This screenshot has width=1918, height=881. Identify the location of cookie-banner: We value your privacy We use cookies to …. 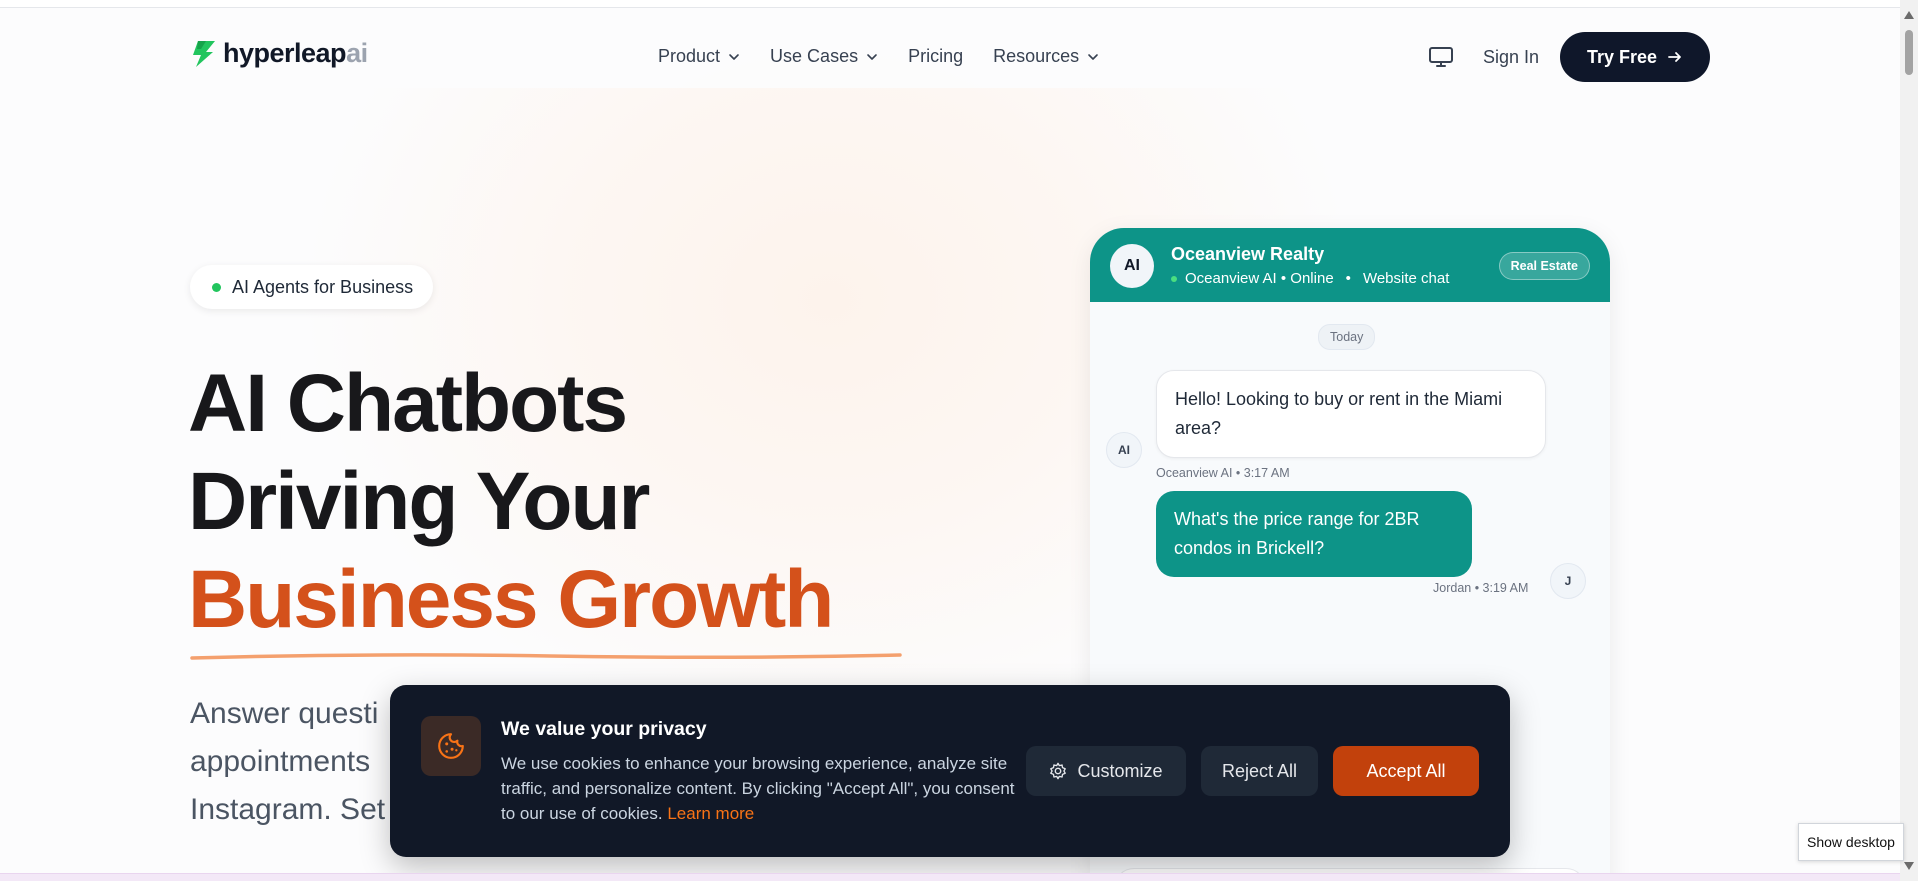
(950, 771).